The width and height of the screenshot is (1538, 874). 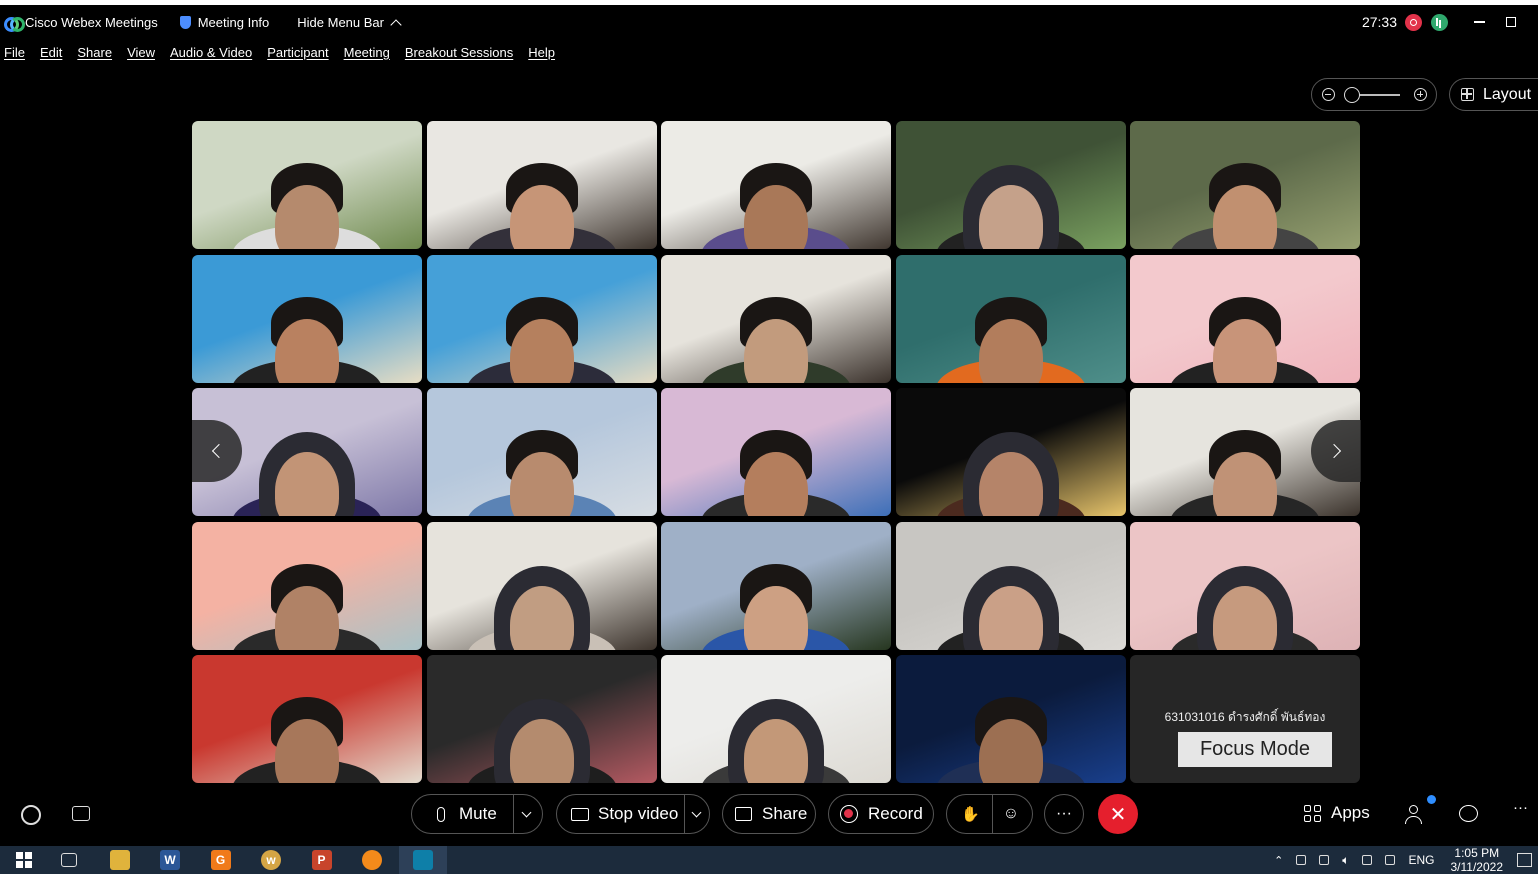 What do you see at coordinates (170, 860) in the screenshot?
I see `taskbar-word: W` at bounding box center [170, 860].